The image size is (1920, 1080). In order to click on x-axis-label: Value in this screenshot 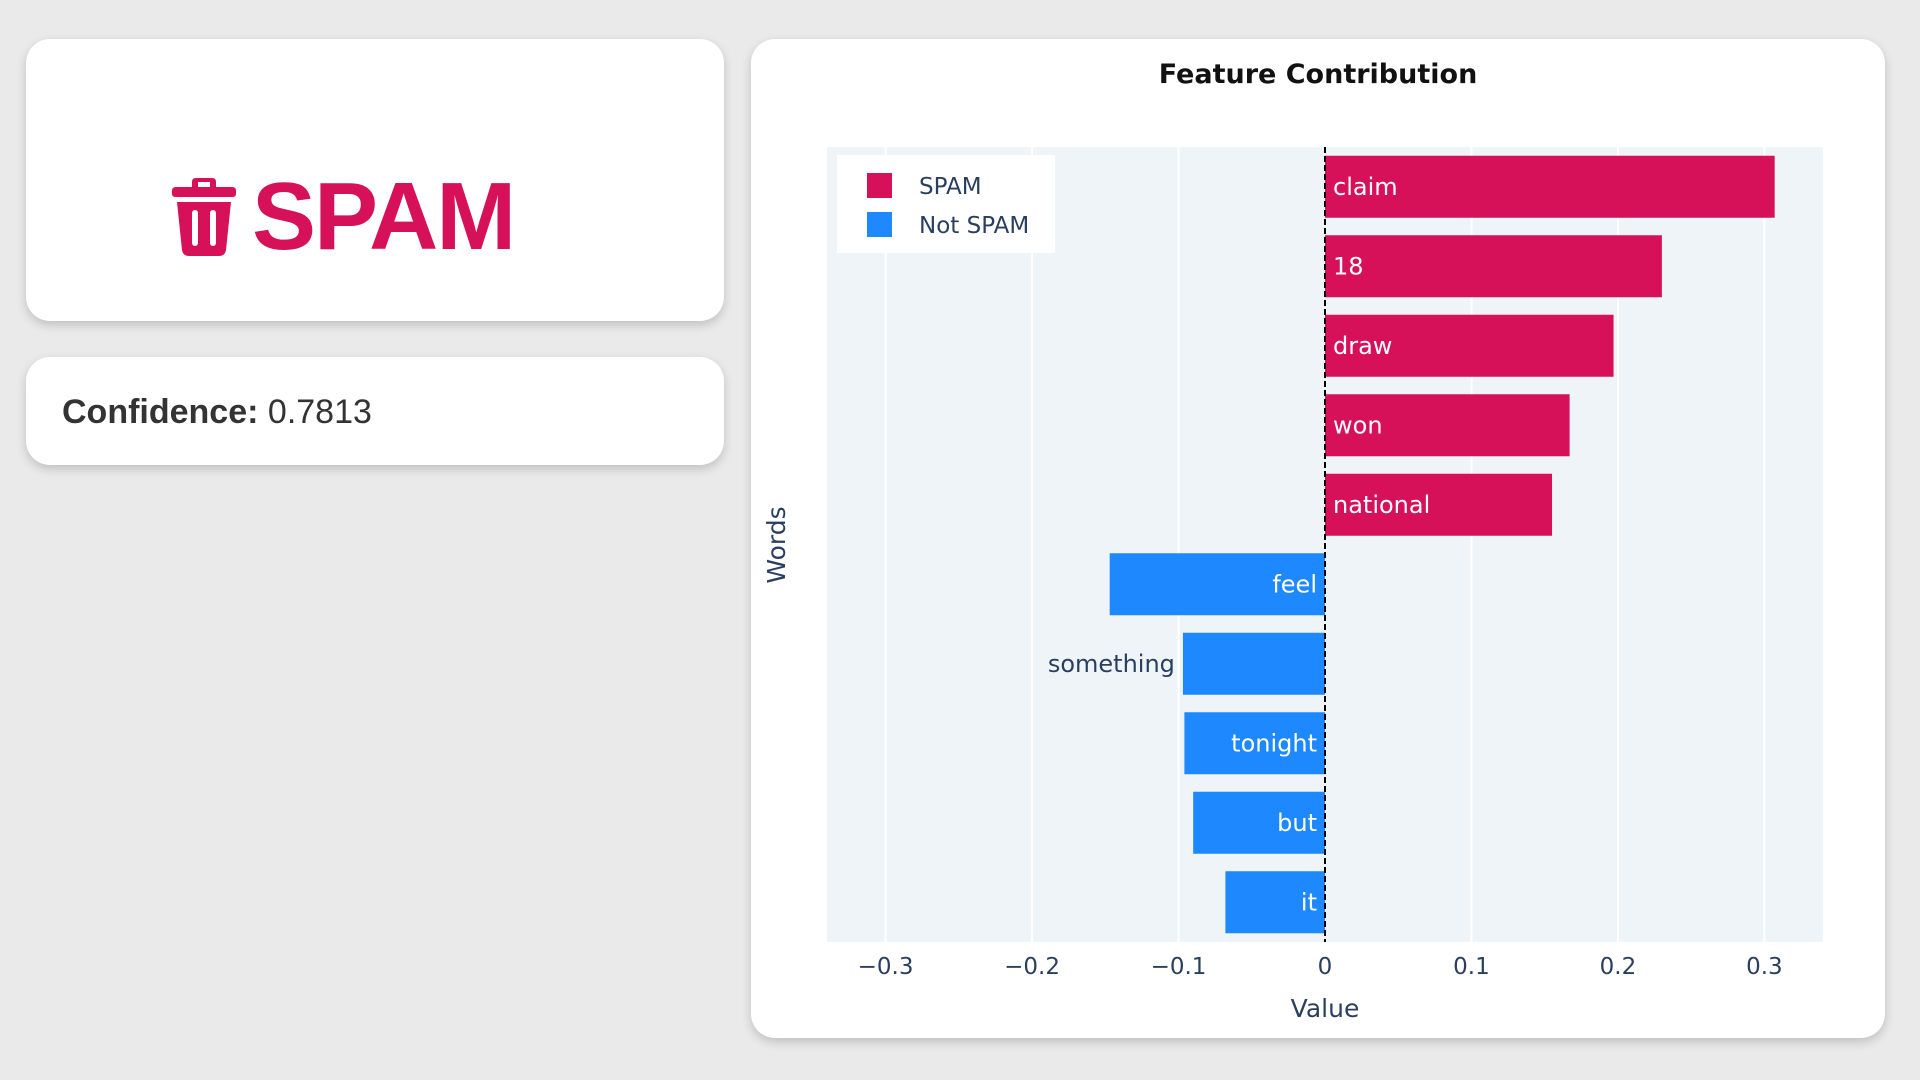, I will do `click(1325, 1008)`.